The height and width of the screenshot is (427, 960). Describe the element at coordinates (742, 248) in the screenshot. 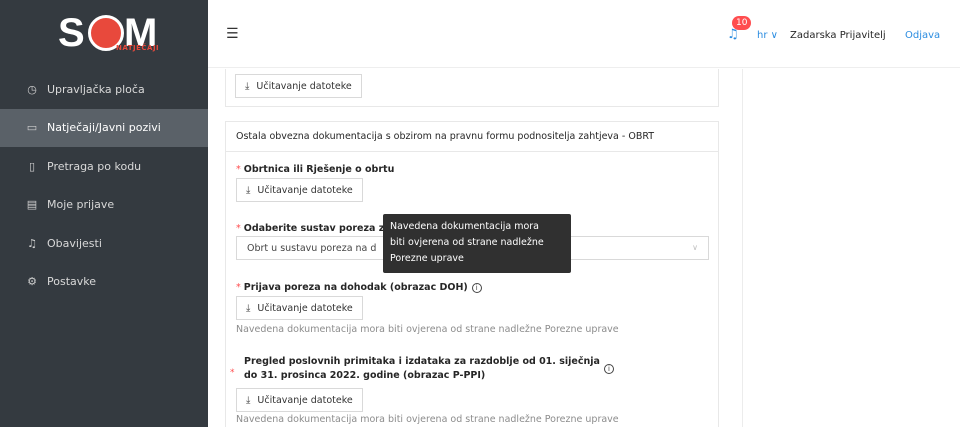

I see `column-divider` at that location.